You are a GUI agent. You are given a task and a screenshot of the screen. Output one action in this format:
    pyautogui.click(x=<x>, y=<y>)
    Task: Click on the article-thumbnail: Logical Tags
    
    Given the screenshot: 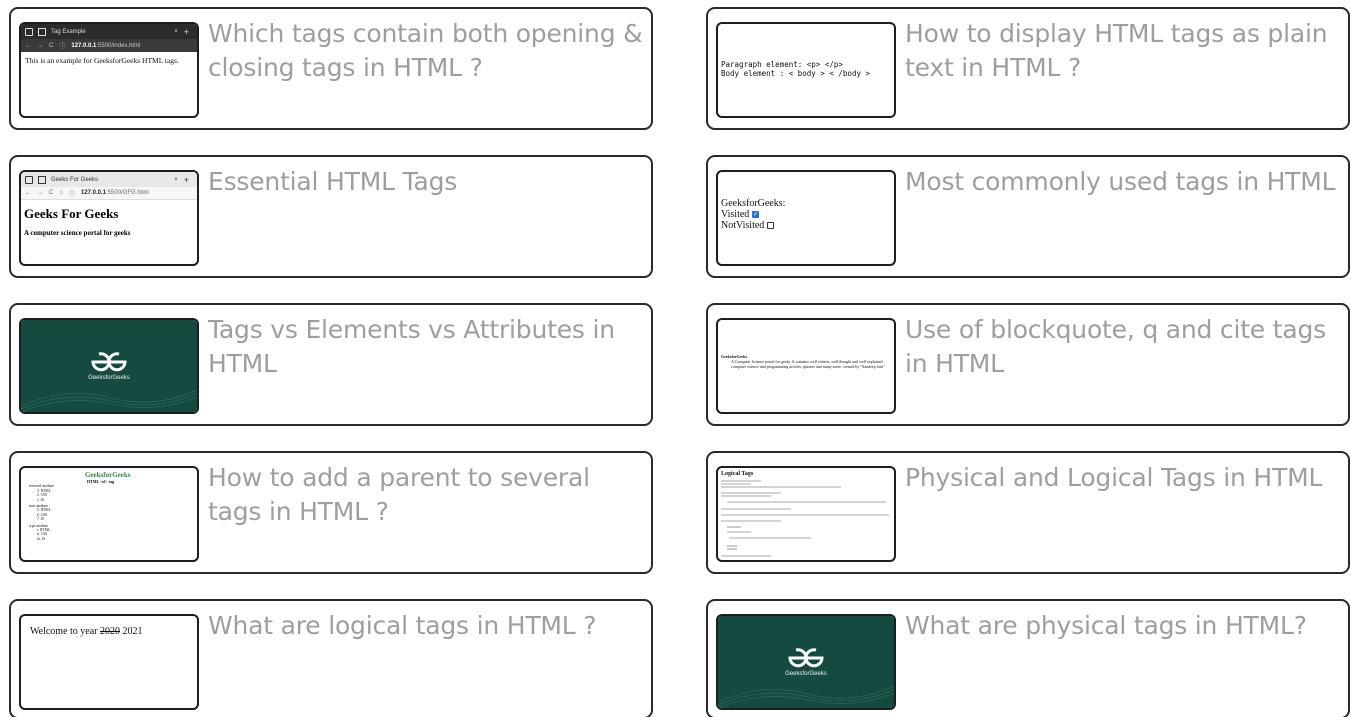 What is the action you would take?
    pyautogui.click(x=806, y=514)
    